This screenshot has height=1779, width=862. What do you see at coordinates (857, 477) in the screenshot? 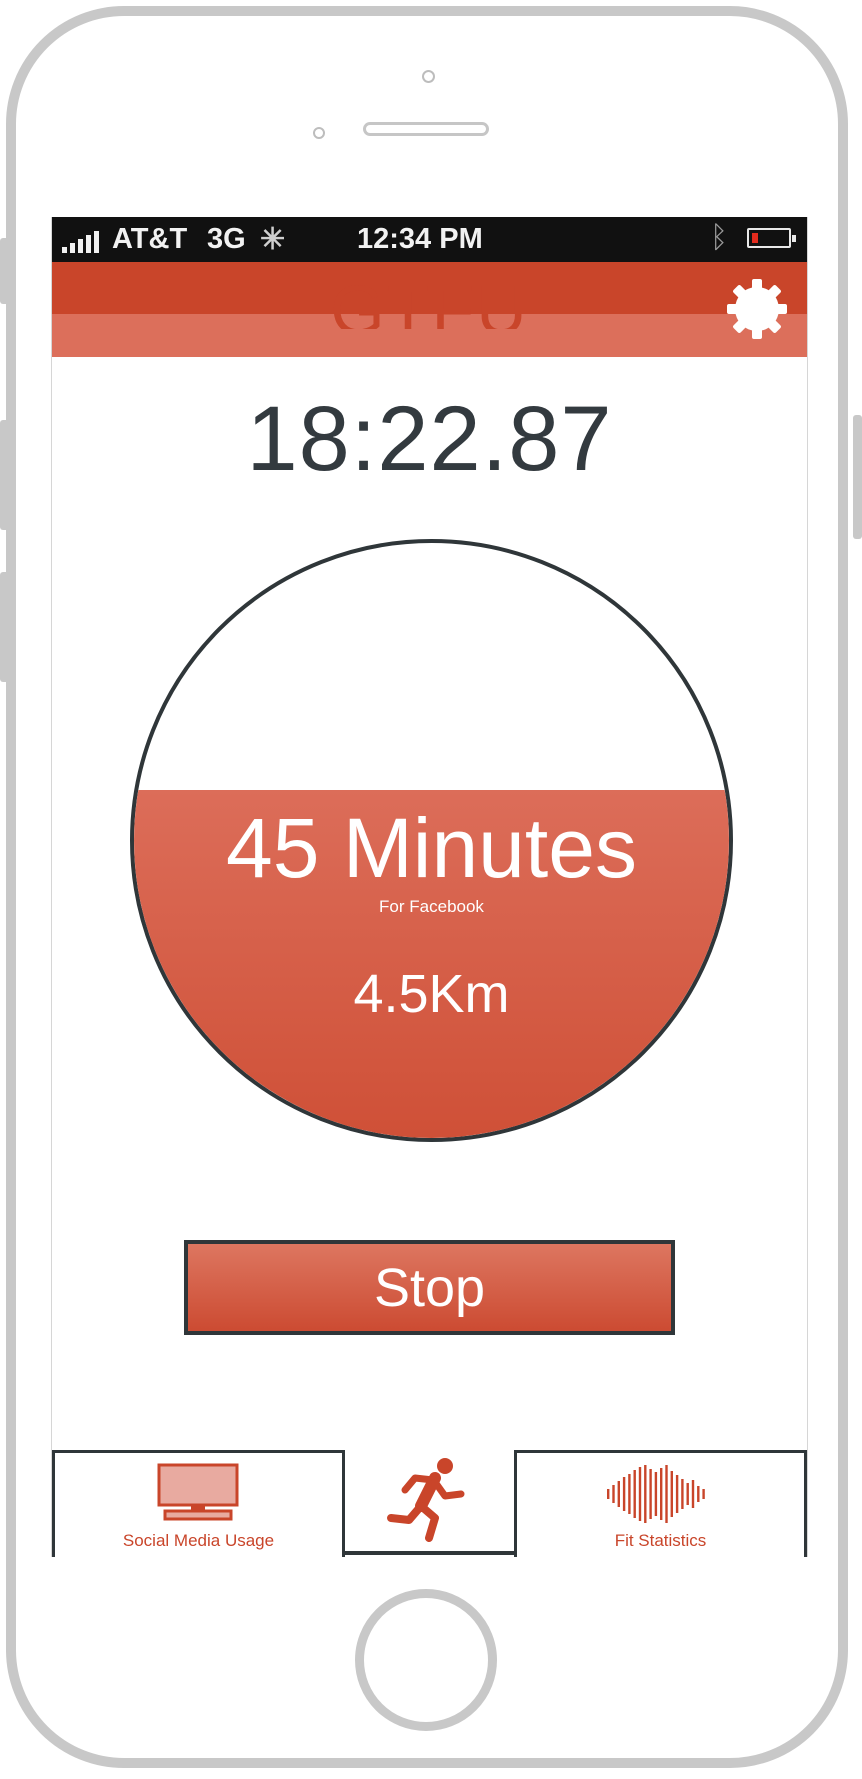
I see `power-button` at bounding box center [857, 477].